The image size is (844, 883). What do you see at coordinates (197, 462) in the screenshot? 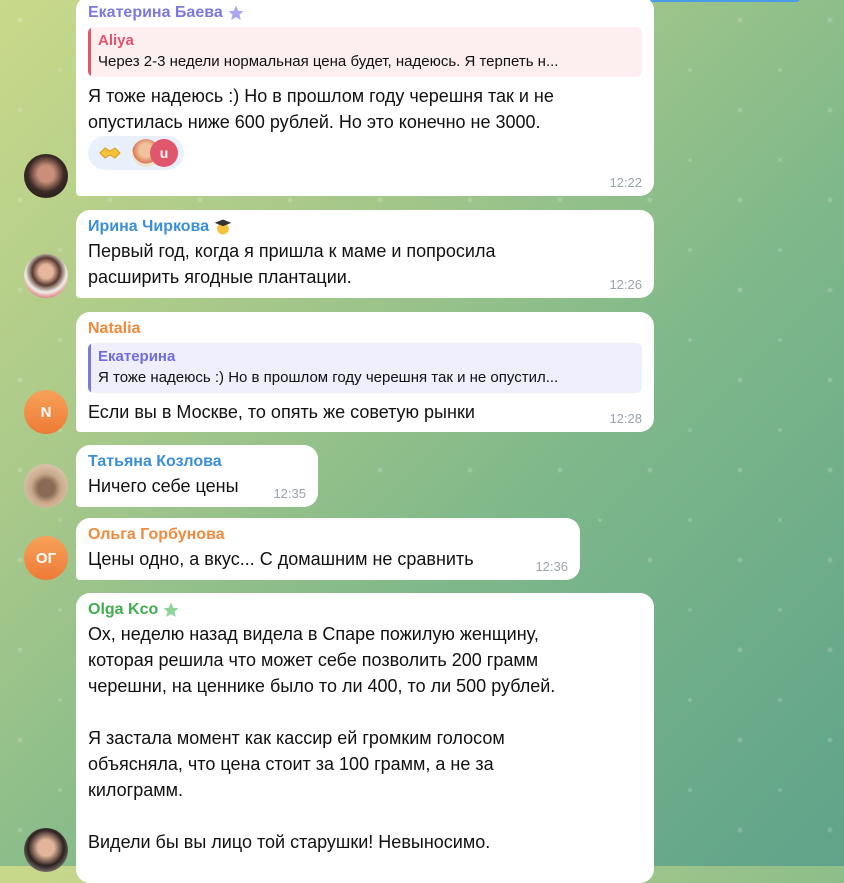
I see `sender-name: Татьяна Козлова` at bounding box center [197, 462].